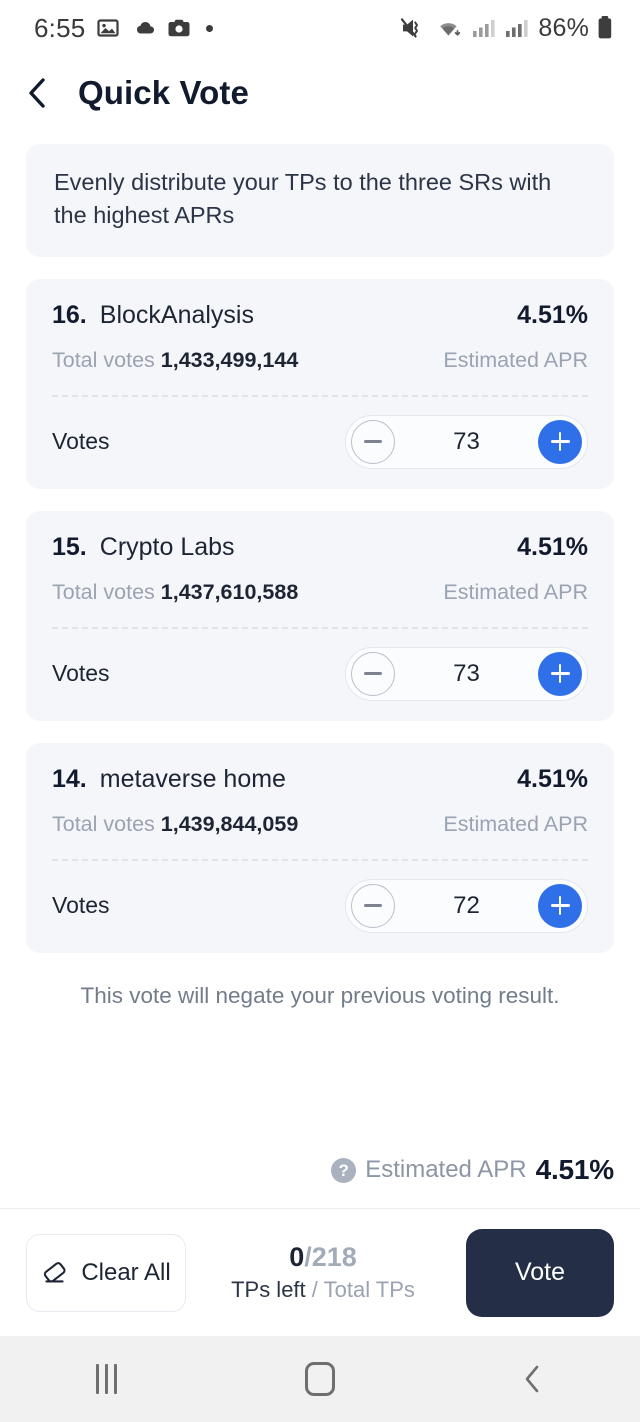 The width and height of the screenshot is (640, 1422). I want to click on battery-percentage: 86%, so click(563, 27).